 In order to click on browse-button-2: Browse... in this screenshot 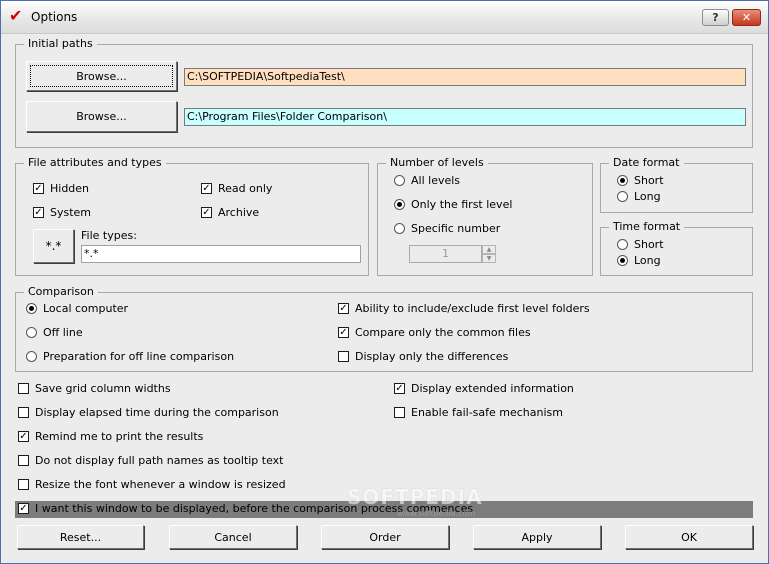, I will do `click(101, 116)`.